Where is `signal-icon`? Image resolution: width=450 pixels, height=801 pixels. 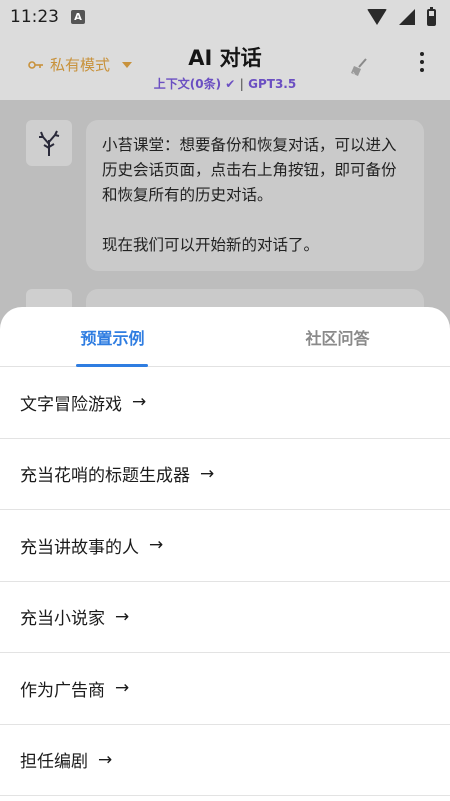
signal-icon is located at coordinates (407, 17).